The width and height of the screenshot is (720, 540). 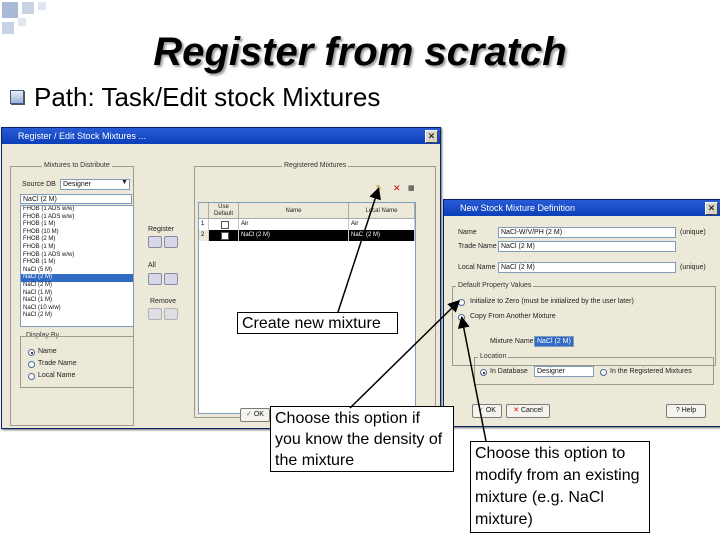 What do you see at coordinates (405, 354) in the screenshot?
I see `arrow-density` at bounding box center [405, 354].